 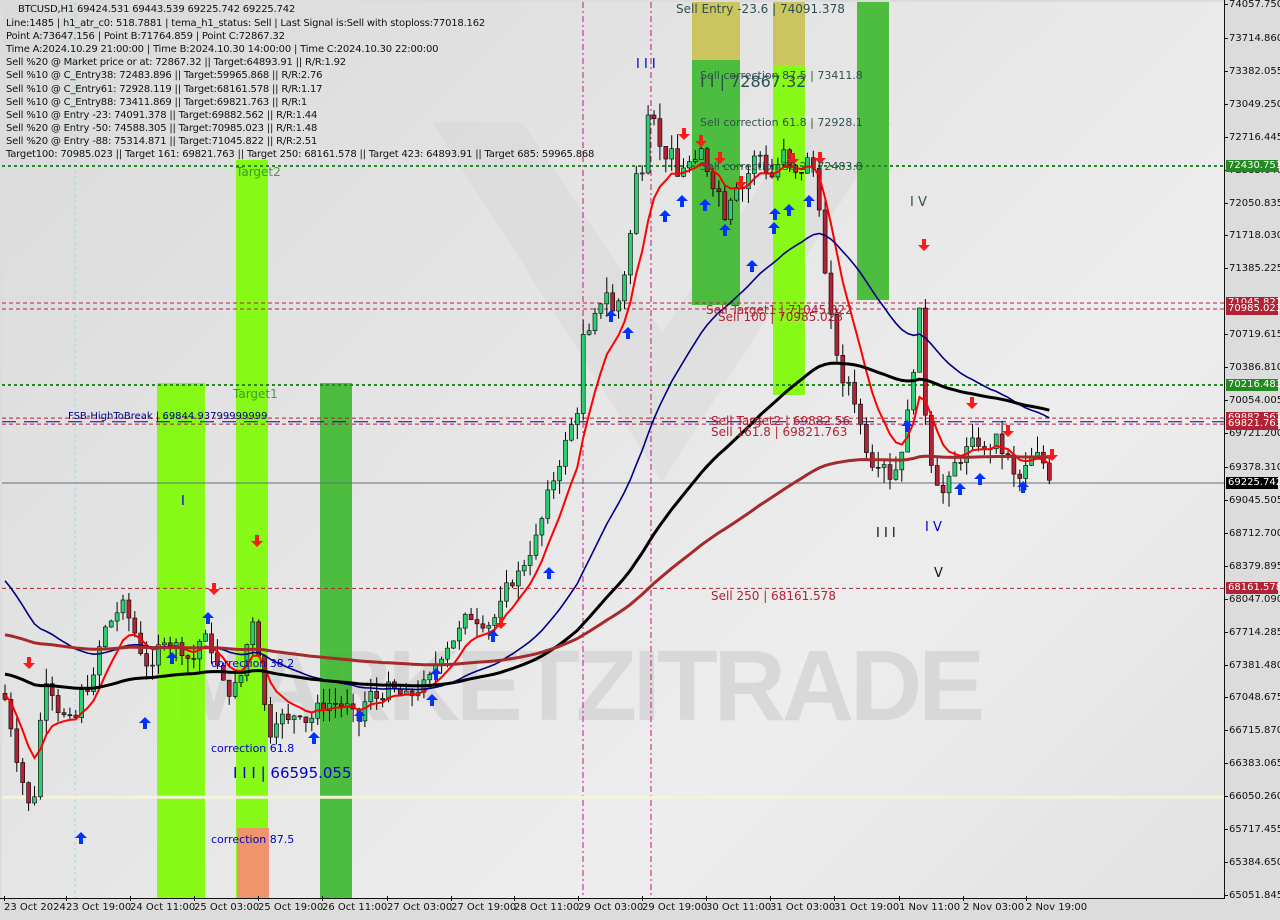 I want to click on y-tick-label: 67714.285, so click(x=1251, y=632).